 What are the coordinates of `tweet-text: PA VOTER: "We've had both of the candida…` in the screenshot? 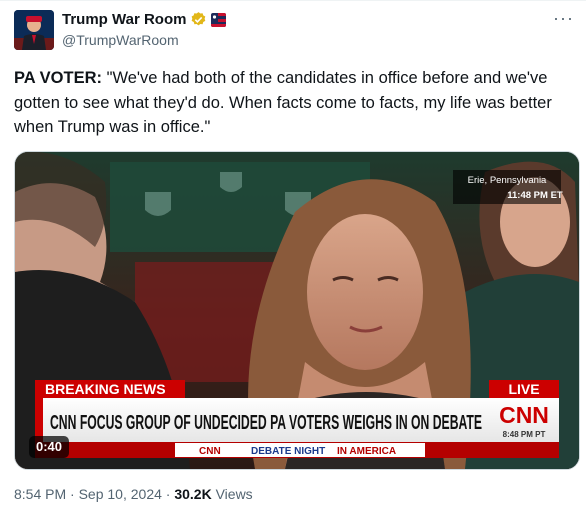 It's located at (297, 103).